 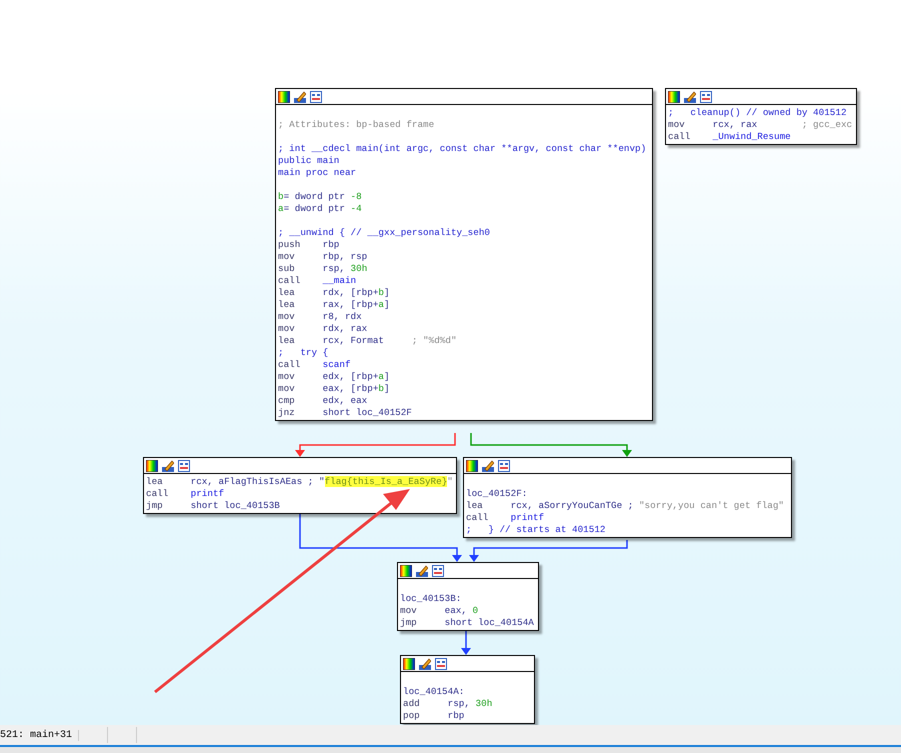 What do you see at coordinates (309, 161) in the screenshot?
I see `code-line: public main` at bounding box center [309, 161].